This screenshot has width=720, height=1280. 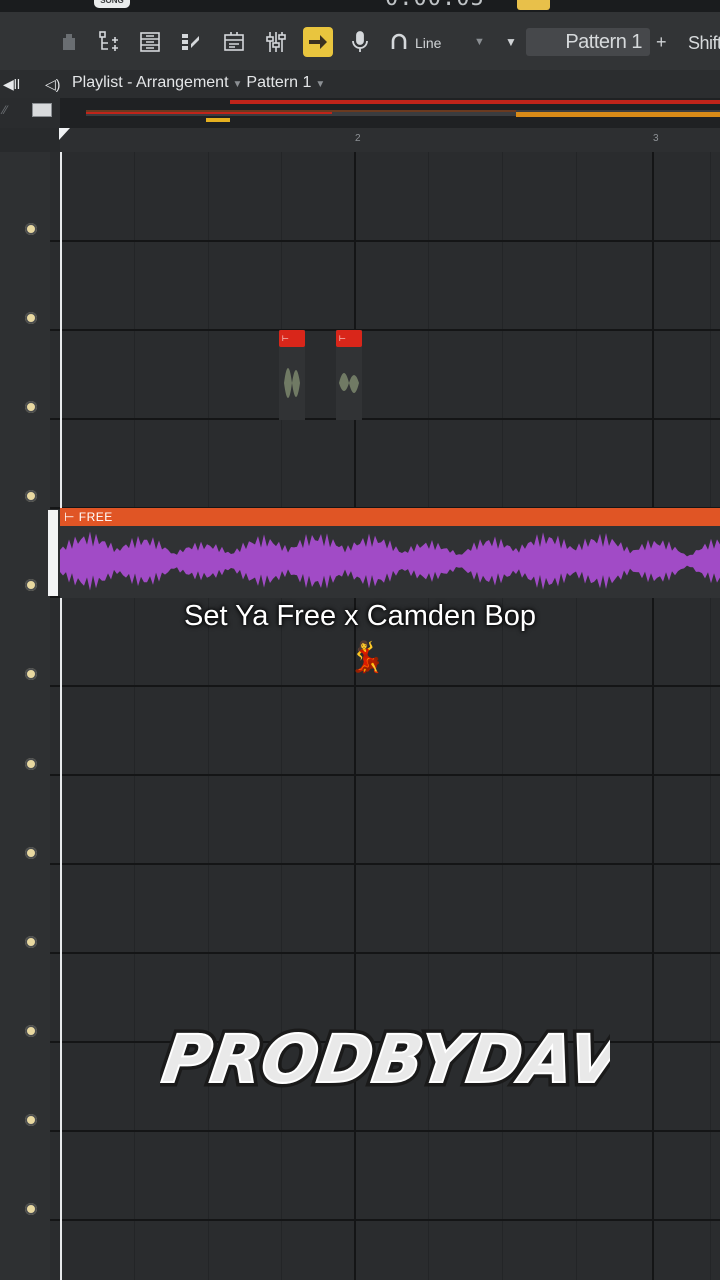 I want to click on overview-yellow-marker, so click(x=218, y=120).